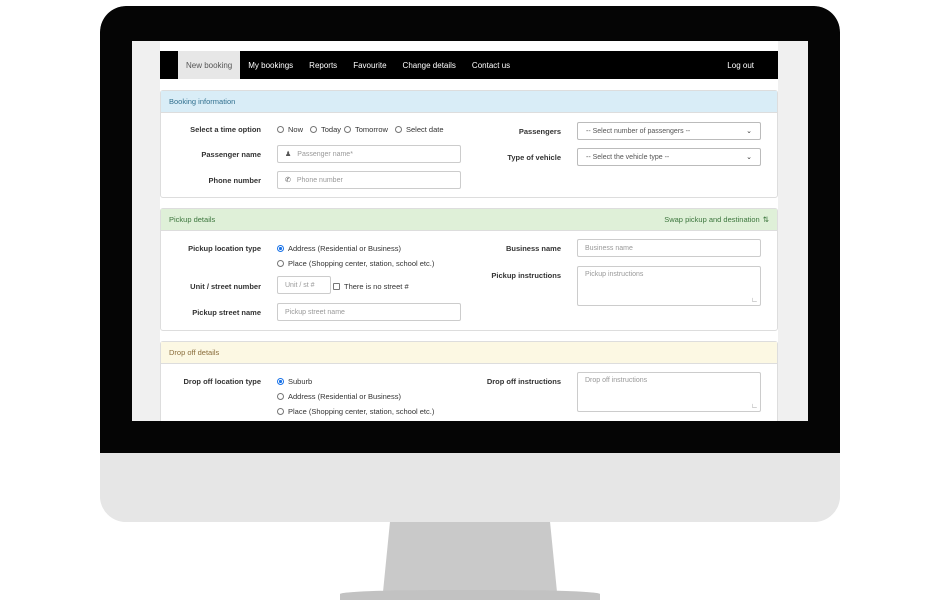  I want to click on unit-street-number-input: Unit / st #, so click(304, 285).